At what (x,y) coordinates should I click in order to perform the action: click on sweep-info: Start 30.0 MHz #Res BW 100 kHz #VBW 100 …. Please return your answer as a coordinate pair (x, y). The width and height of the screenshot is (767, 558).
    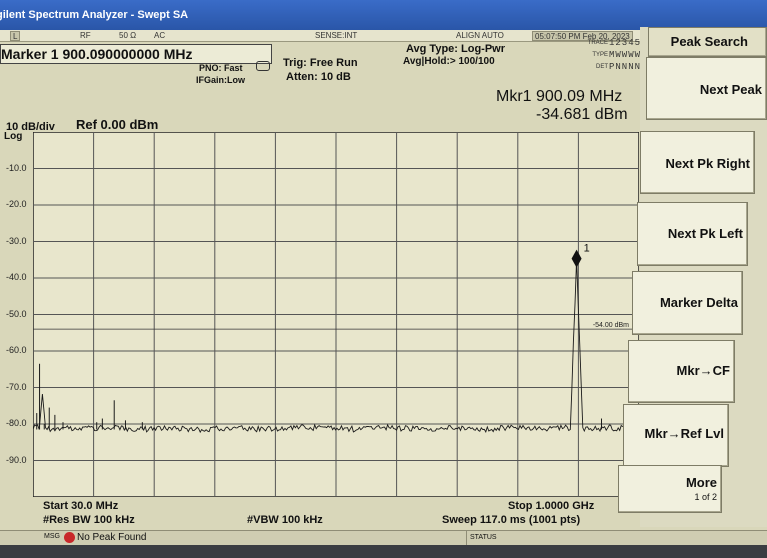
    Looking at the image, I should click on (320, 514).